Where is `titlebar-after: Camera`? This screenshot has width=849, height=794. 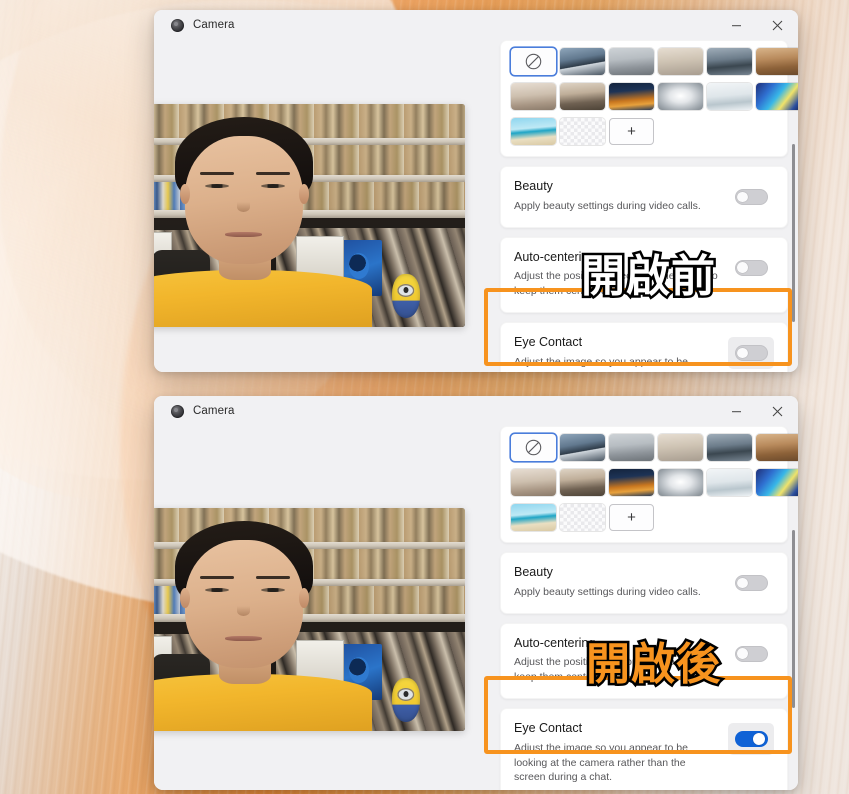
titlebar-after: Camera is located at coordinates (476, 411).